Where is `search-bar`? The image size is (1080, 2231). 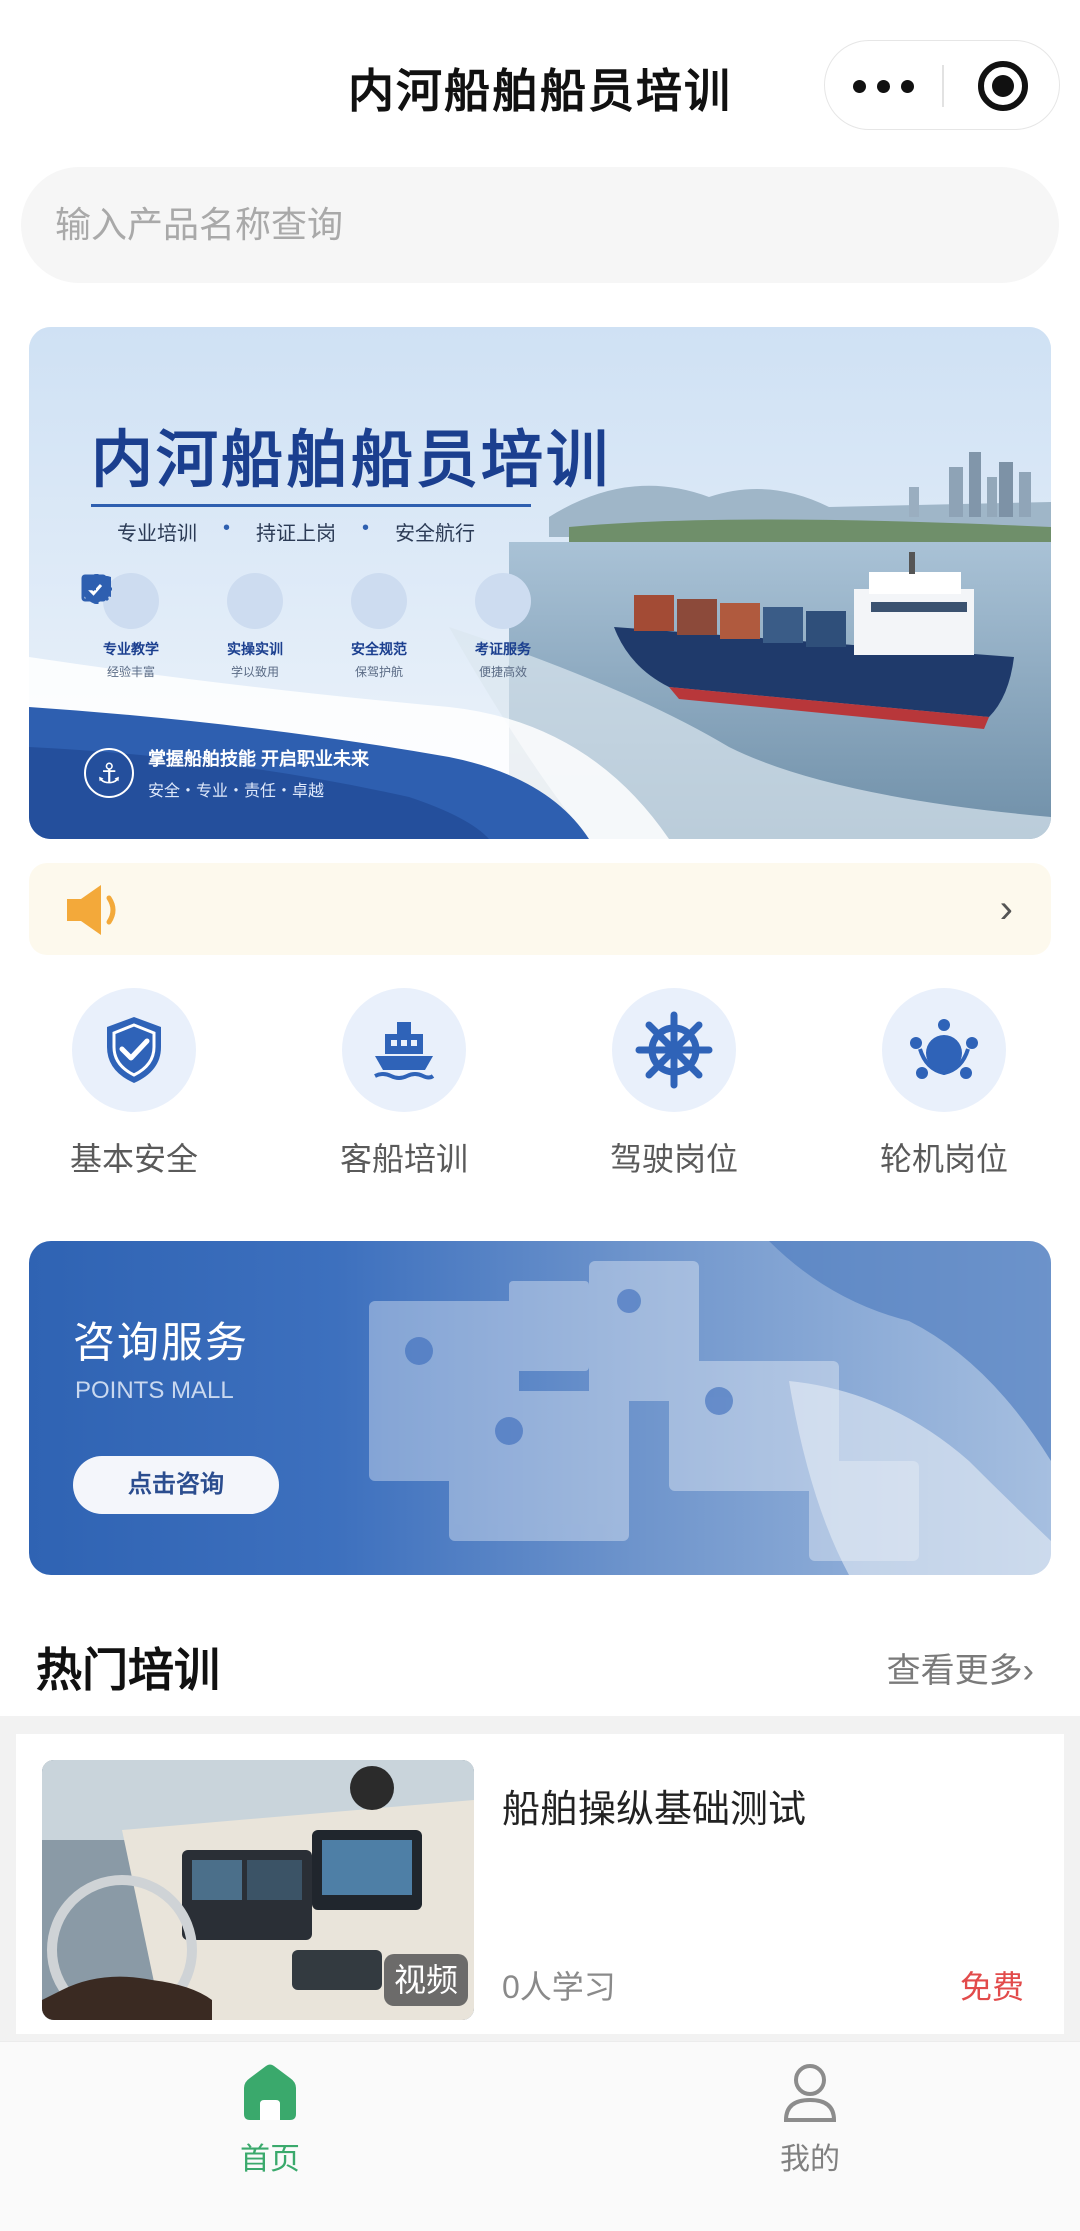
search-bar is located at coordinates (540, 225).